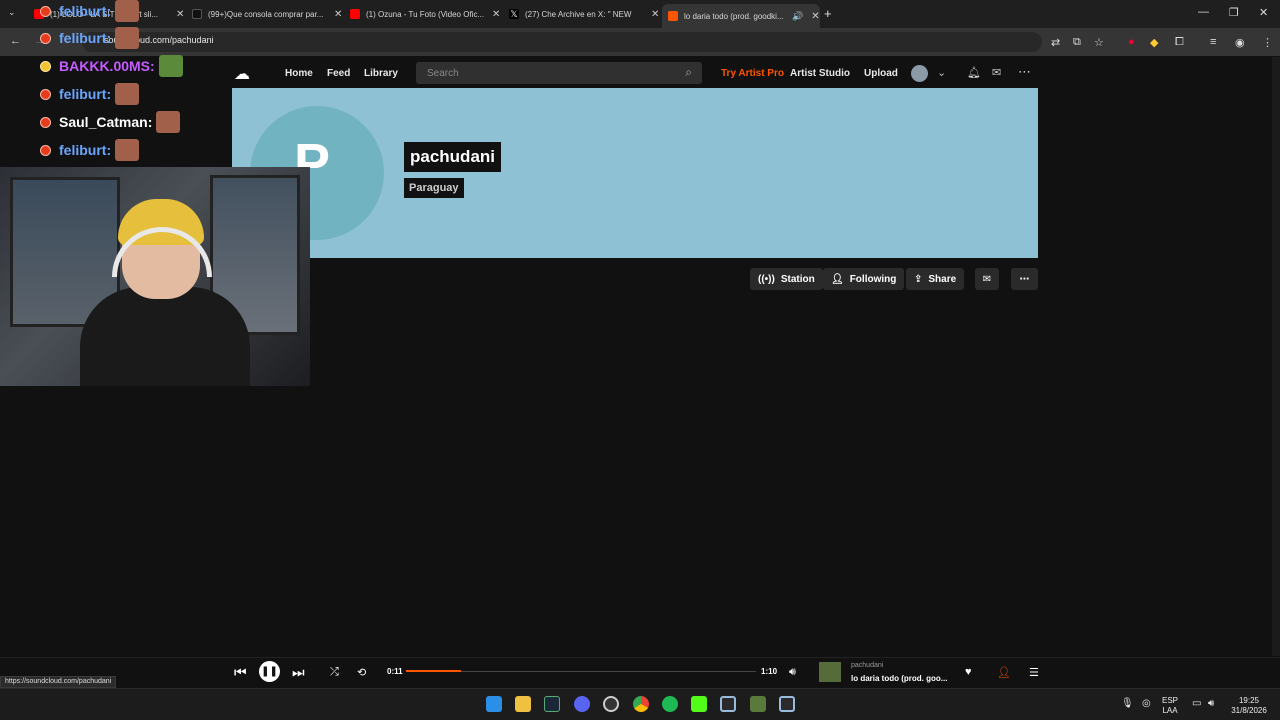 This screenshot has height=720, width=1280. Describe the element at coordinates (1179, 42) in the screenshot. I see `extensions-puzzle-icon: ⧠` at that location.